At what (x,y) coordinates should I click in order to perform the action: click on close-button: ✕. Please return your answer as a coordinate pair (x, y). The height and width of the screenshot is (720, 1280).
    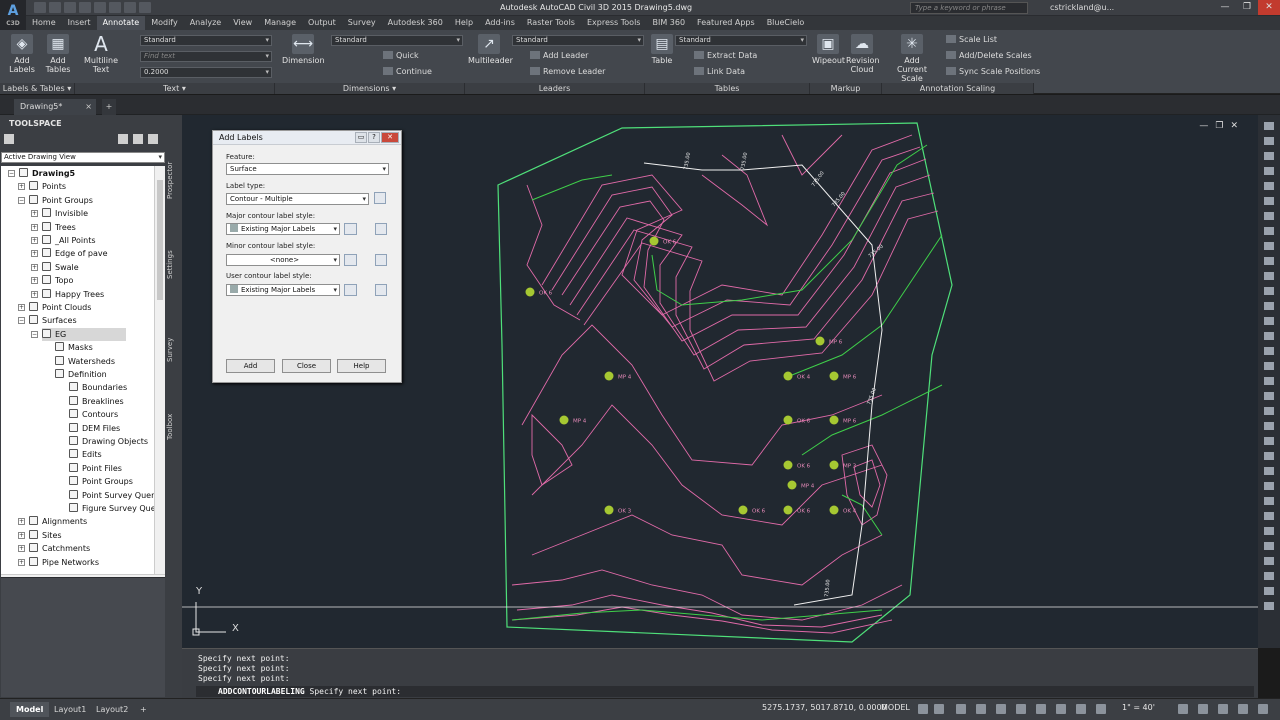
    Looking at the image, I should click on (1269, 7).